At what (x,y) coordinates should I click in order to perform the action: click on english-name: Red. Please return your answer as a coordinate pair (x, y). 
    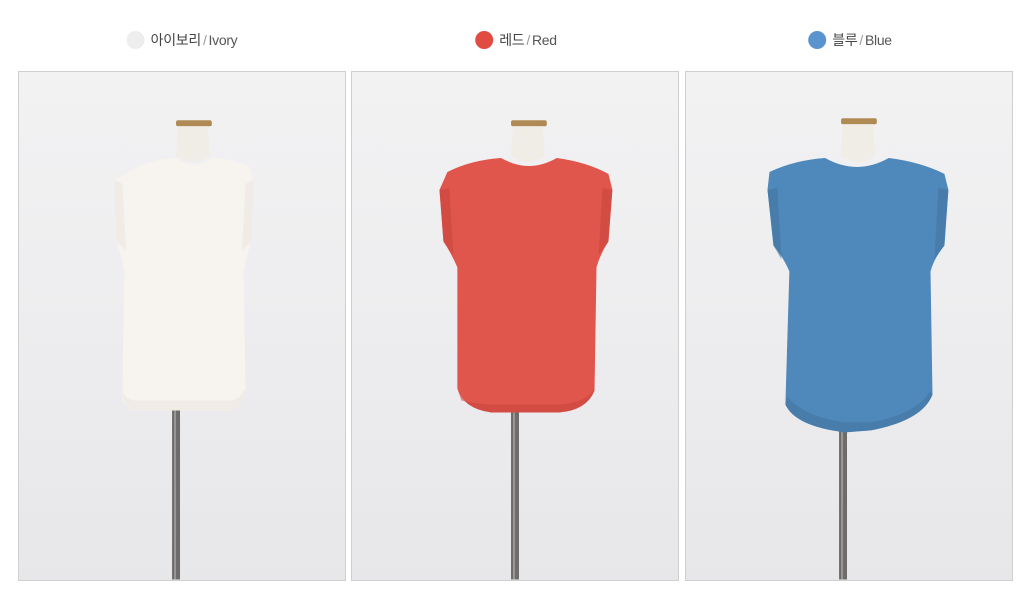
    Looking at the image, I should click on (544, 40).